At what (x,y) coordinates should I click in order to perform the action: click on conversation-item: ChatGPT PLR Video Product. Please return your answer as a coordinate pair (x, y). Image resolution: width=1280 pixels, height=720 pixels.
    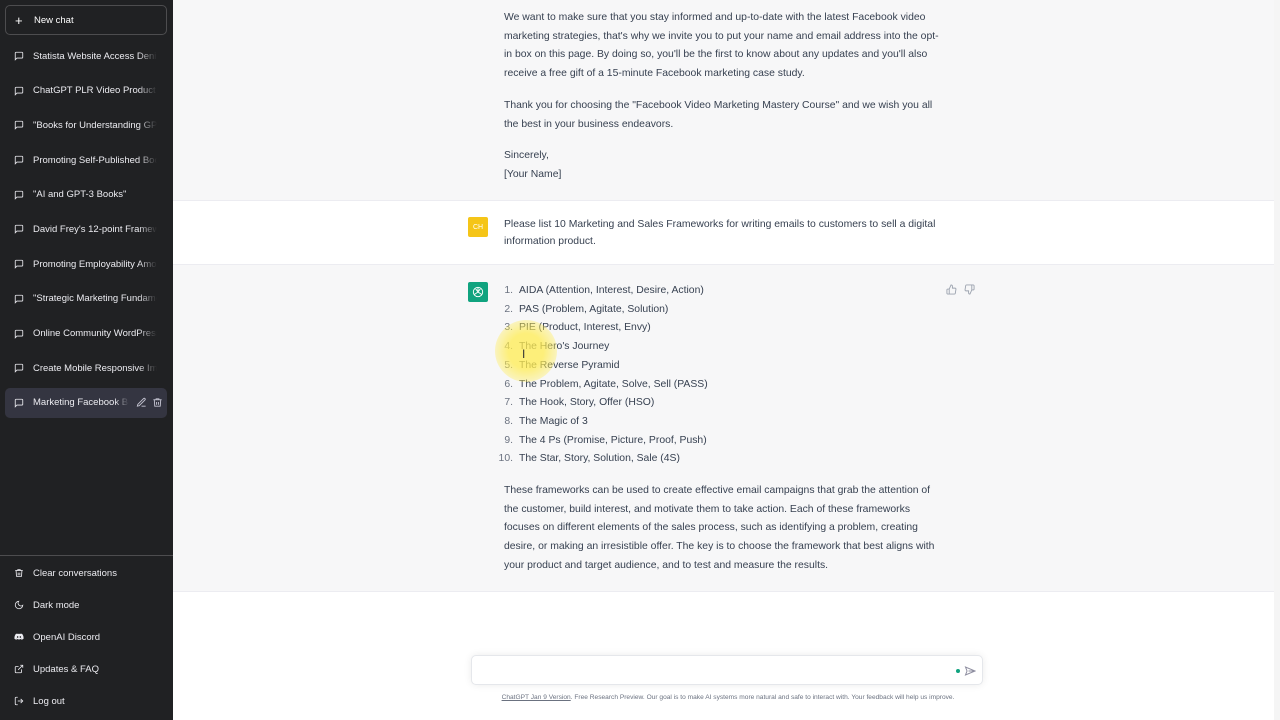
    Looking at the image, I should click on (86, 91).